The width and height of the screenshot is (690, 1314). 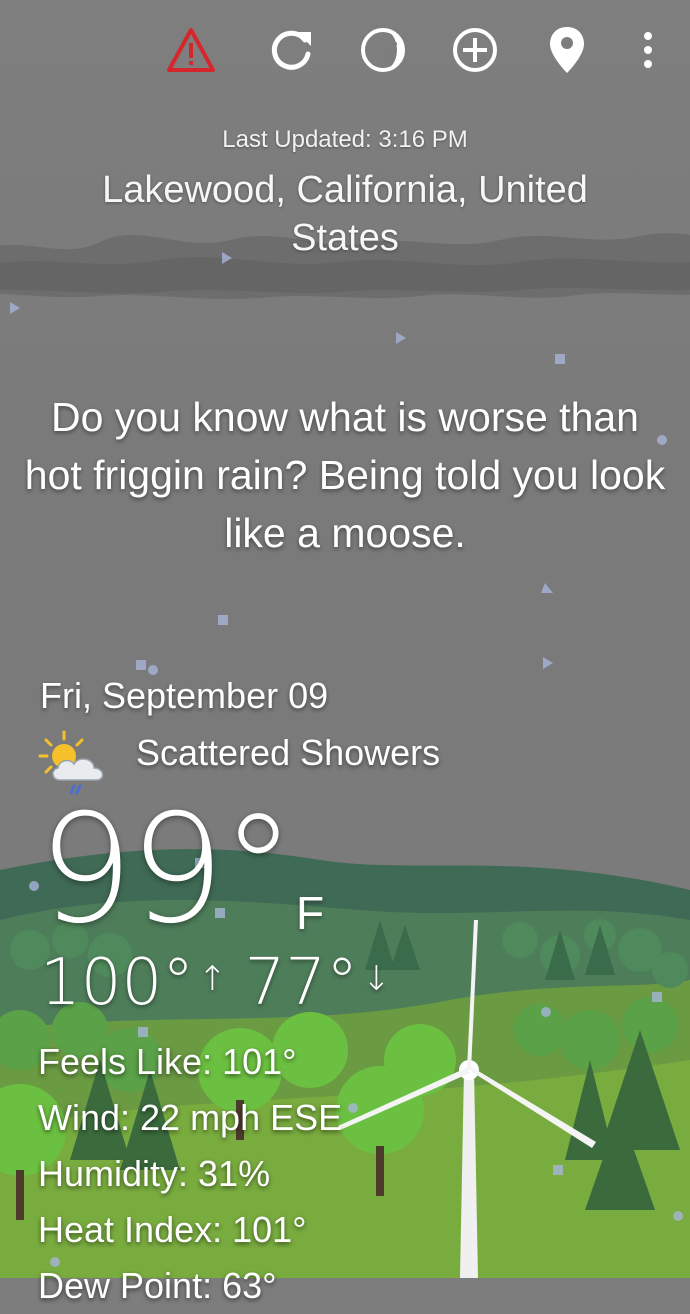 What do you see at coordinates (157, 1285) in the screenshot?
I see `dew-point: Dew Point: 63°` at bounding box center [157, 1285].